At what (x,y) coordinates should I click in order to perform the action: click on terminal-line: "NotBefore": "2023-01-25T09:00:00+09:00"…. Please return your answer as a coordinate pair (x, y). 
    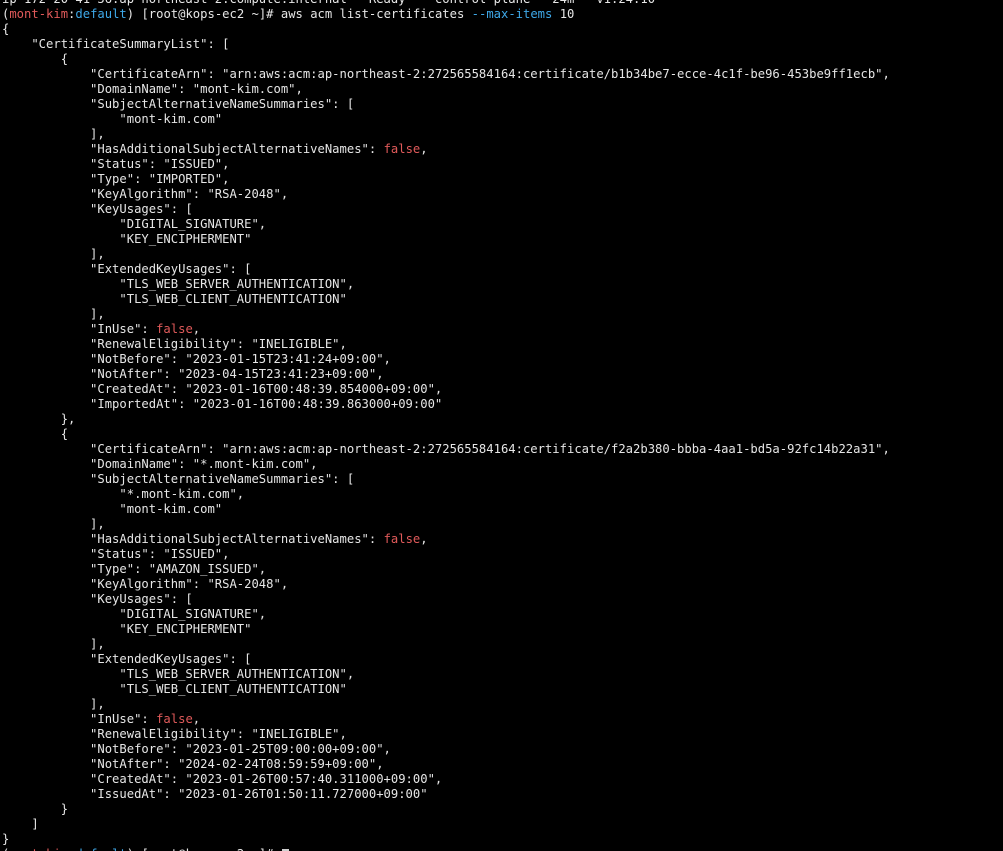
    Looking at the image, I should click on (446, 749).